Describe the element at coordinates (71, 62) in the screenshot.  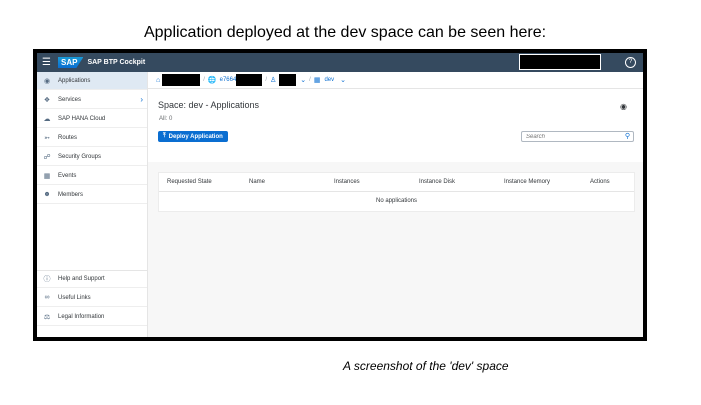
I see `sap-logo: SAP` at that location.